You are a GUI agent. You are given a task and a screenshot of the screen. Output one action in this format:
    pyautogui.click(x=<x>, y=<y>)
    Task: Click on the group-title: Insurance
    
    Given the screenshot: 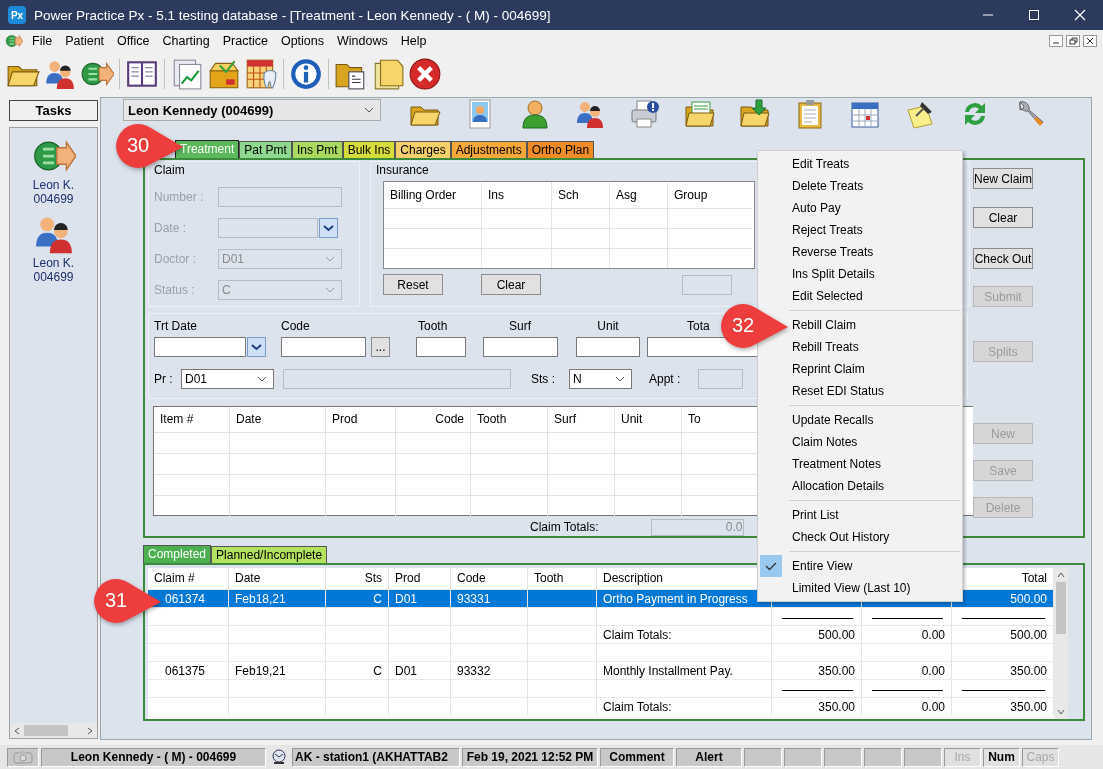 What is the action you would take?
    pyautogui.click(x=402, y=170)
    